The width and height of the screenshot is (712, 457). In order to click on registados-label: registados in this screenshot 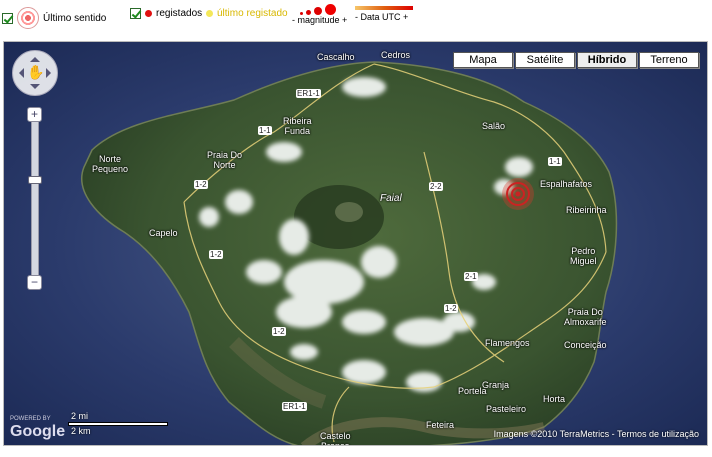, I will do `click(179, 13)`.